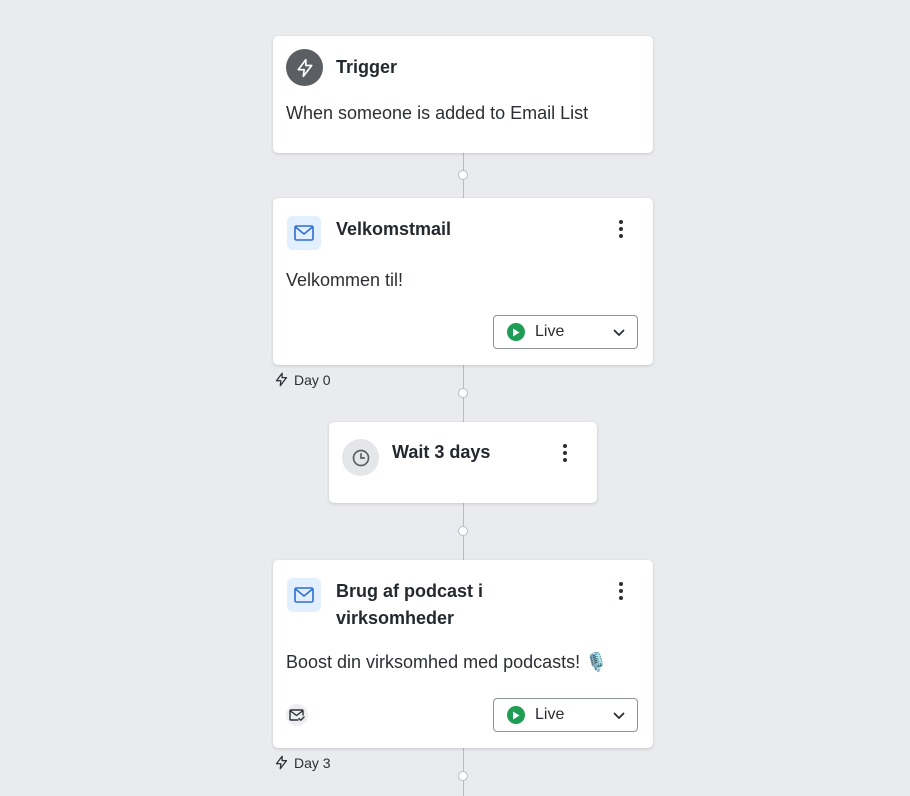 The height and width of the screenshot is (796, 910). I want to click on mail-check-icon, so click(297, 715).